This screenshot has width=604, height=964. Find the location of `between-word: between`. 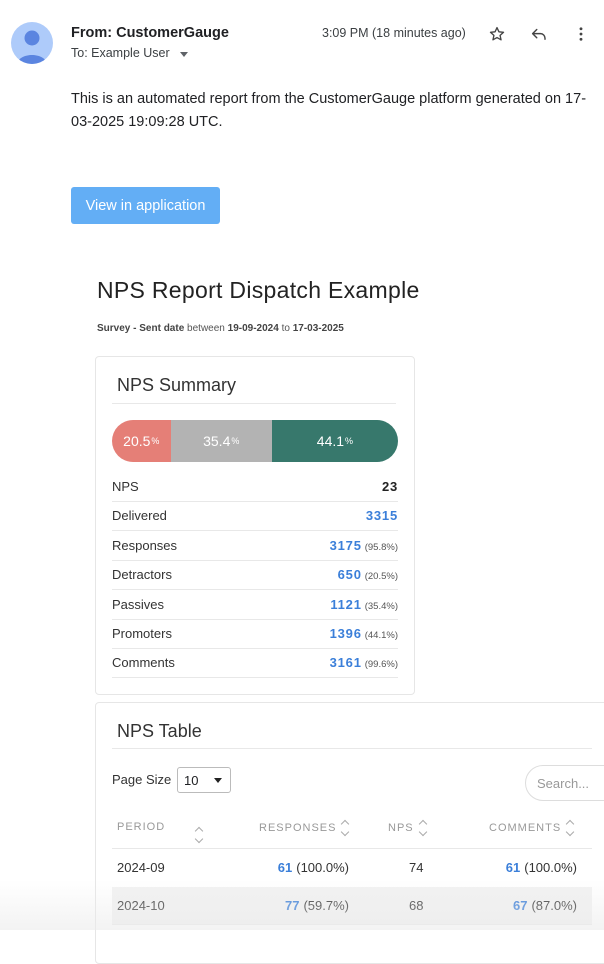

between-word: between is located at coordinates (206, 328).